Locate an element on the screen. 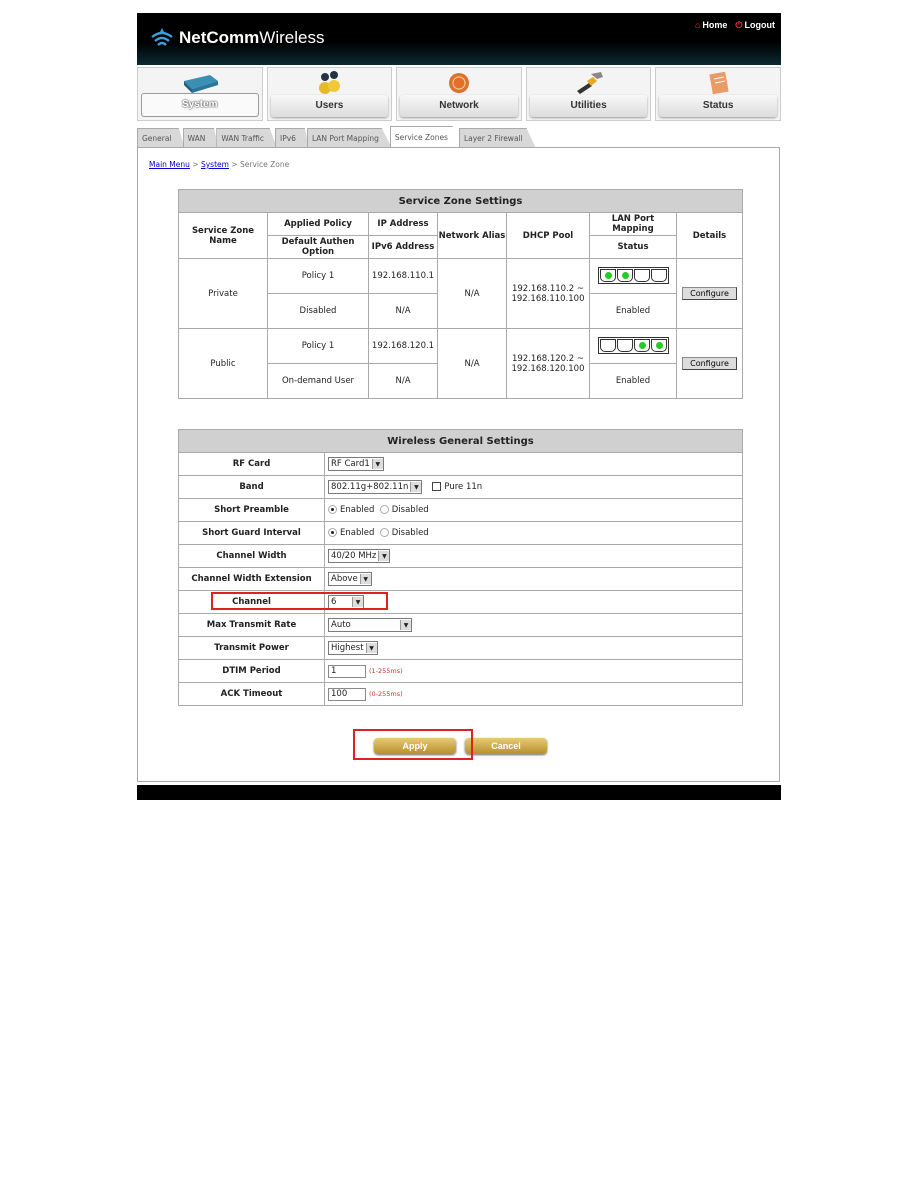  brand-logo: NetCommWireless is located at coordinates (236, 38).